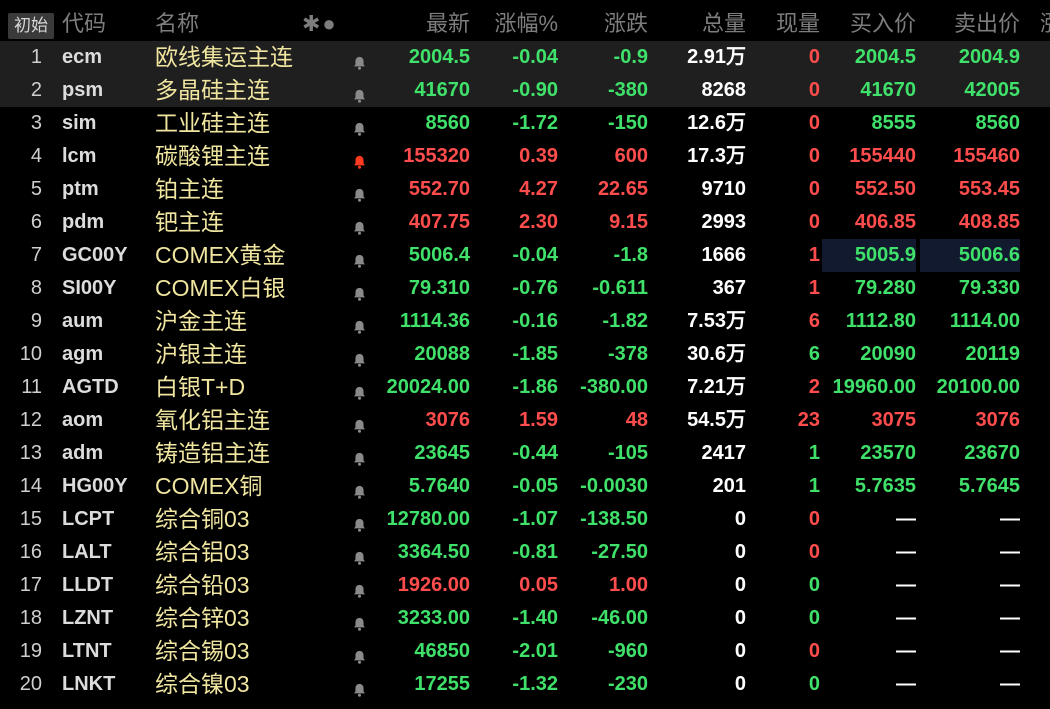 The height and width of the screenshot is (709, 1050). I want to click on table-header: 初始 代码 名称 ✱● 最新 涨幅% 涨跌 总量 现量 买入价 卖出价 涨, so click(525, 24).